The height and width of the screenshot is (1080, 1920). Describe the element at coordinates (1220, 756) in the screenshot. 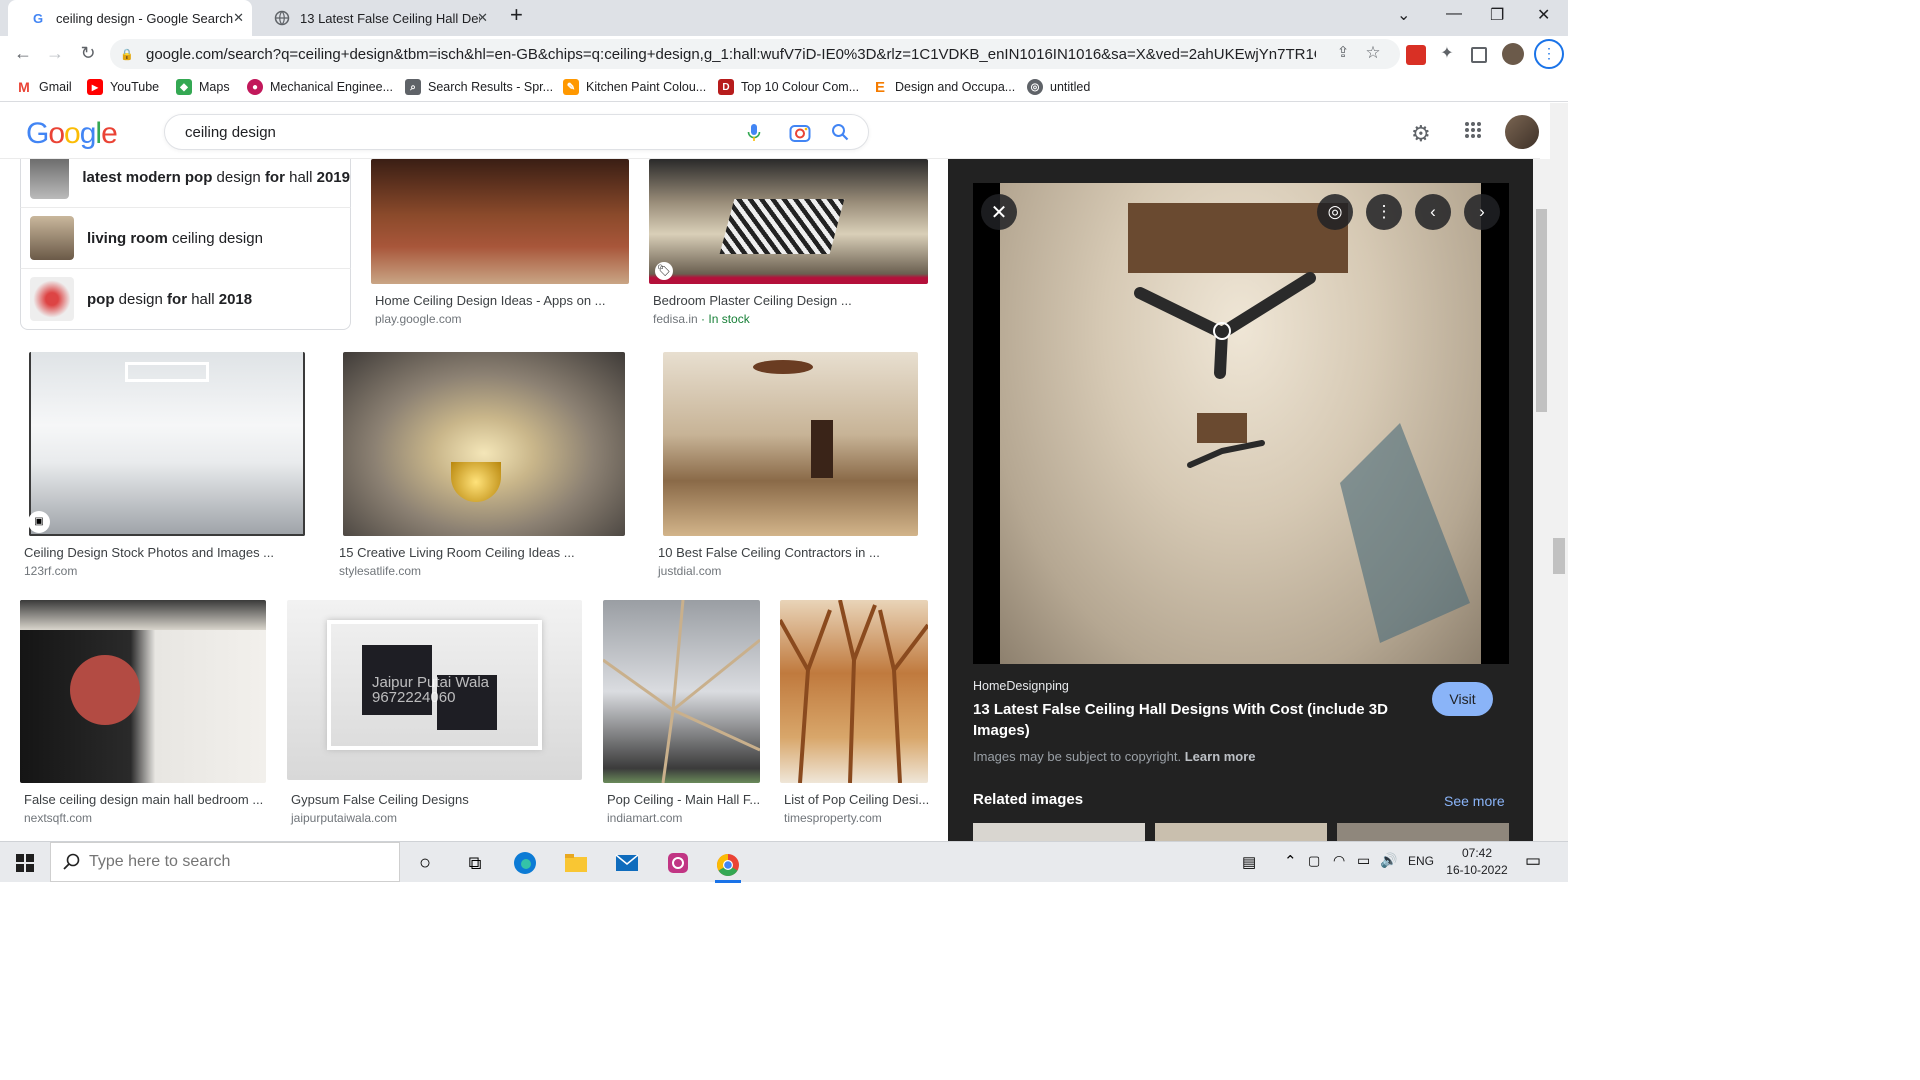

I see `learn-more-link: Learn more` at that location.